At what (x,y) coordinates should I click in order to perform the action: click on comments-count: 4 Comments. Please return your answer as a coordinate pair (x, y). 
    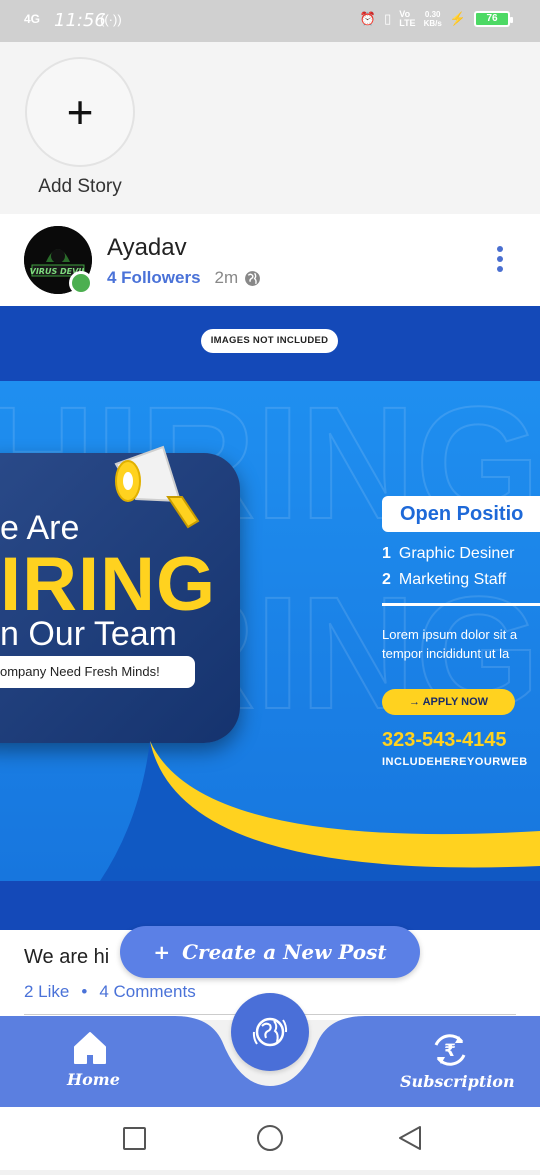
    Looking at the image, I should click on (147, 992).